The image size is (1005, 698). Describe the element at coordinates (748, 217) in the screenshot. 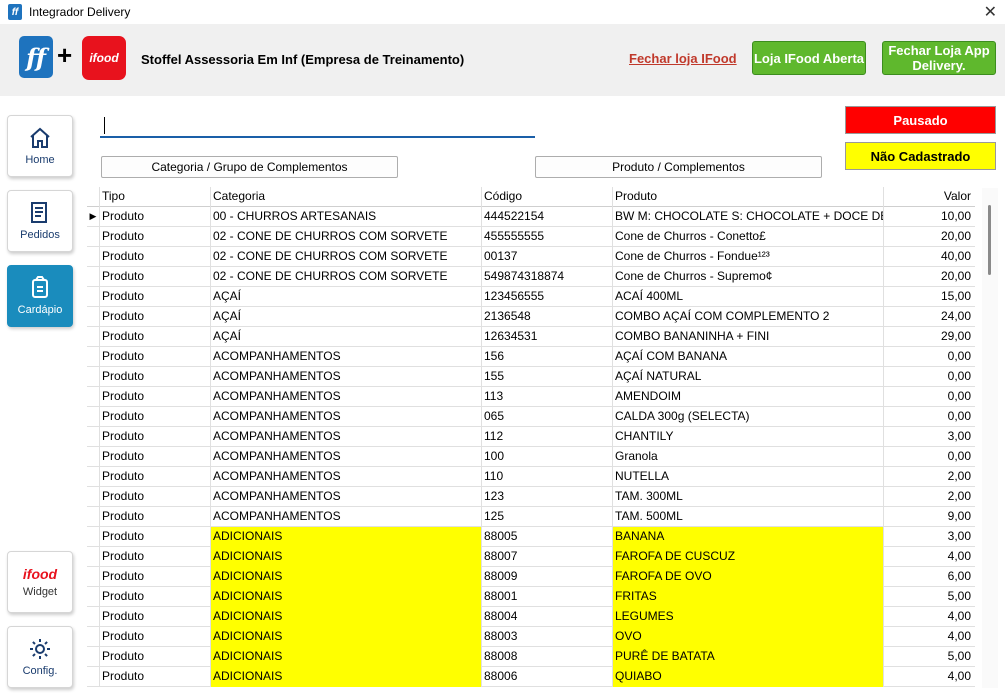

I see `cell-produto: BW M: CHOCOLATE S: CHOCOLATE + DOCE DE` at that location.